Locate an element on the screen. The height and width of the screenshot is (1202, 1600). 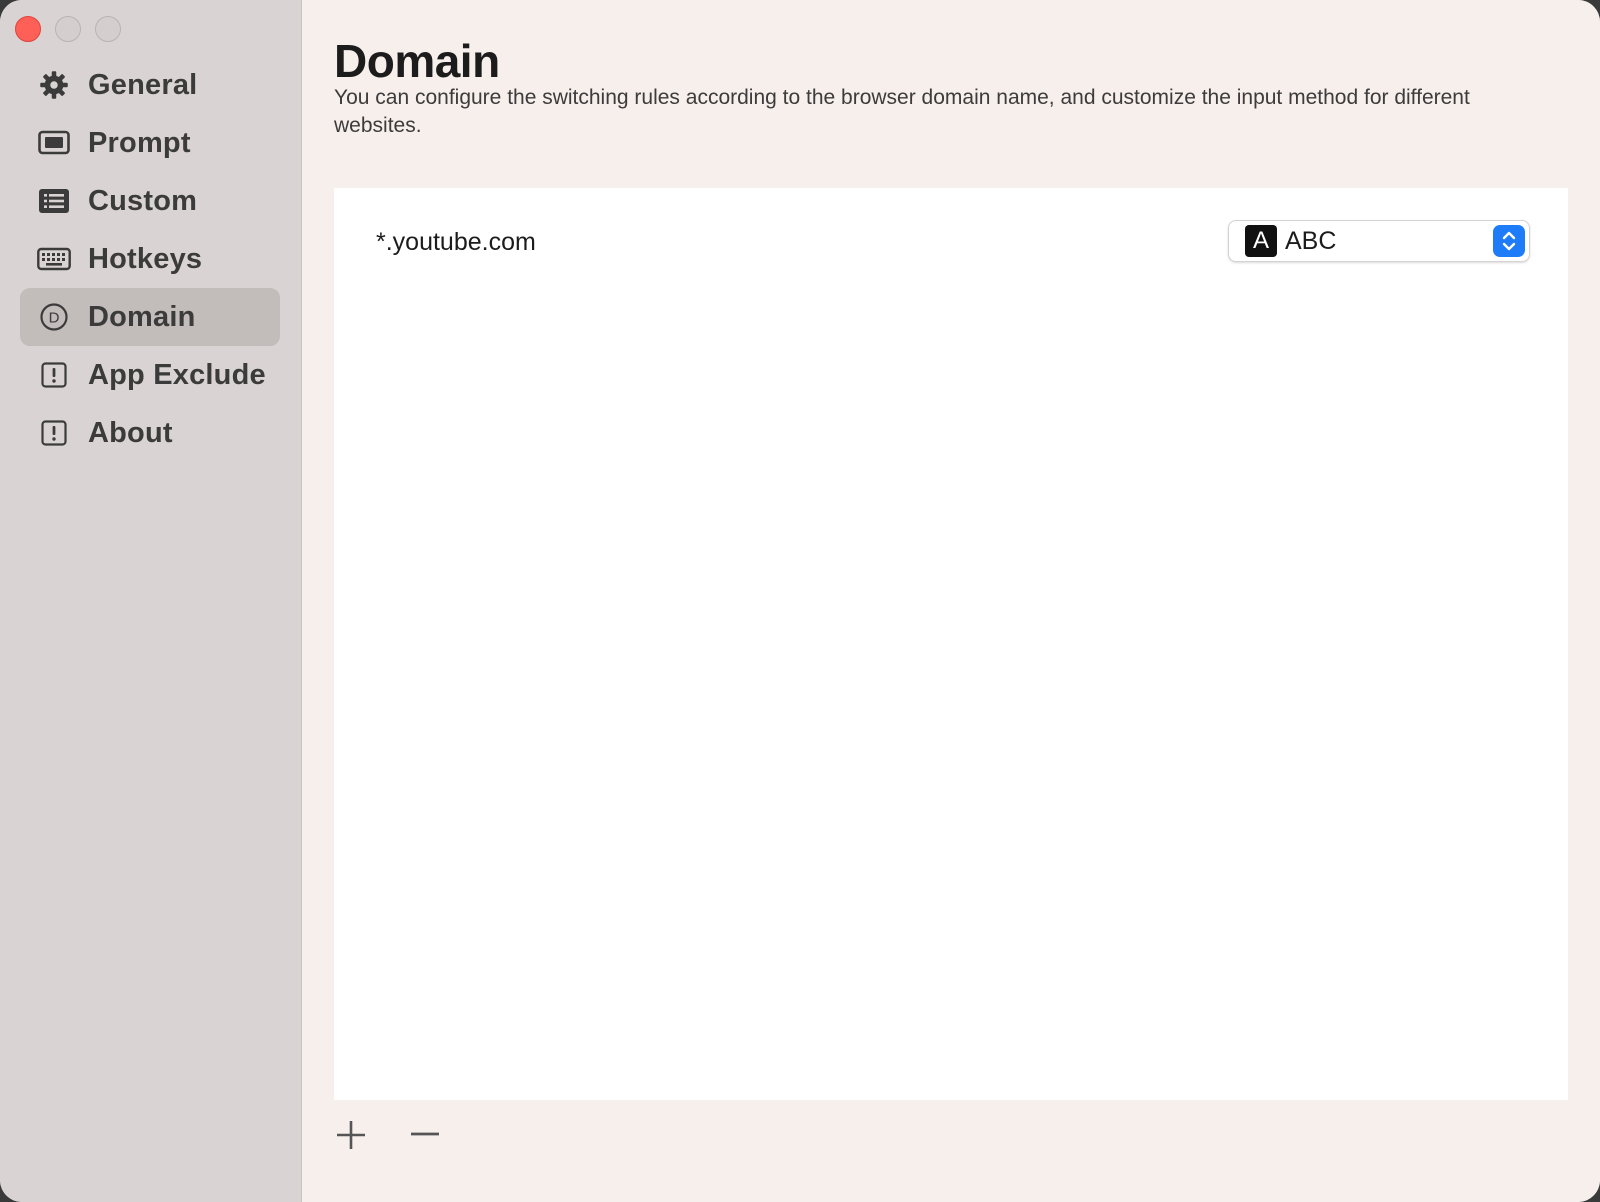
sidebar-item-app-exclude: App Exclude is located at coordinates (150, 375).